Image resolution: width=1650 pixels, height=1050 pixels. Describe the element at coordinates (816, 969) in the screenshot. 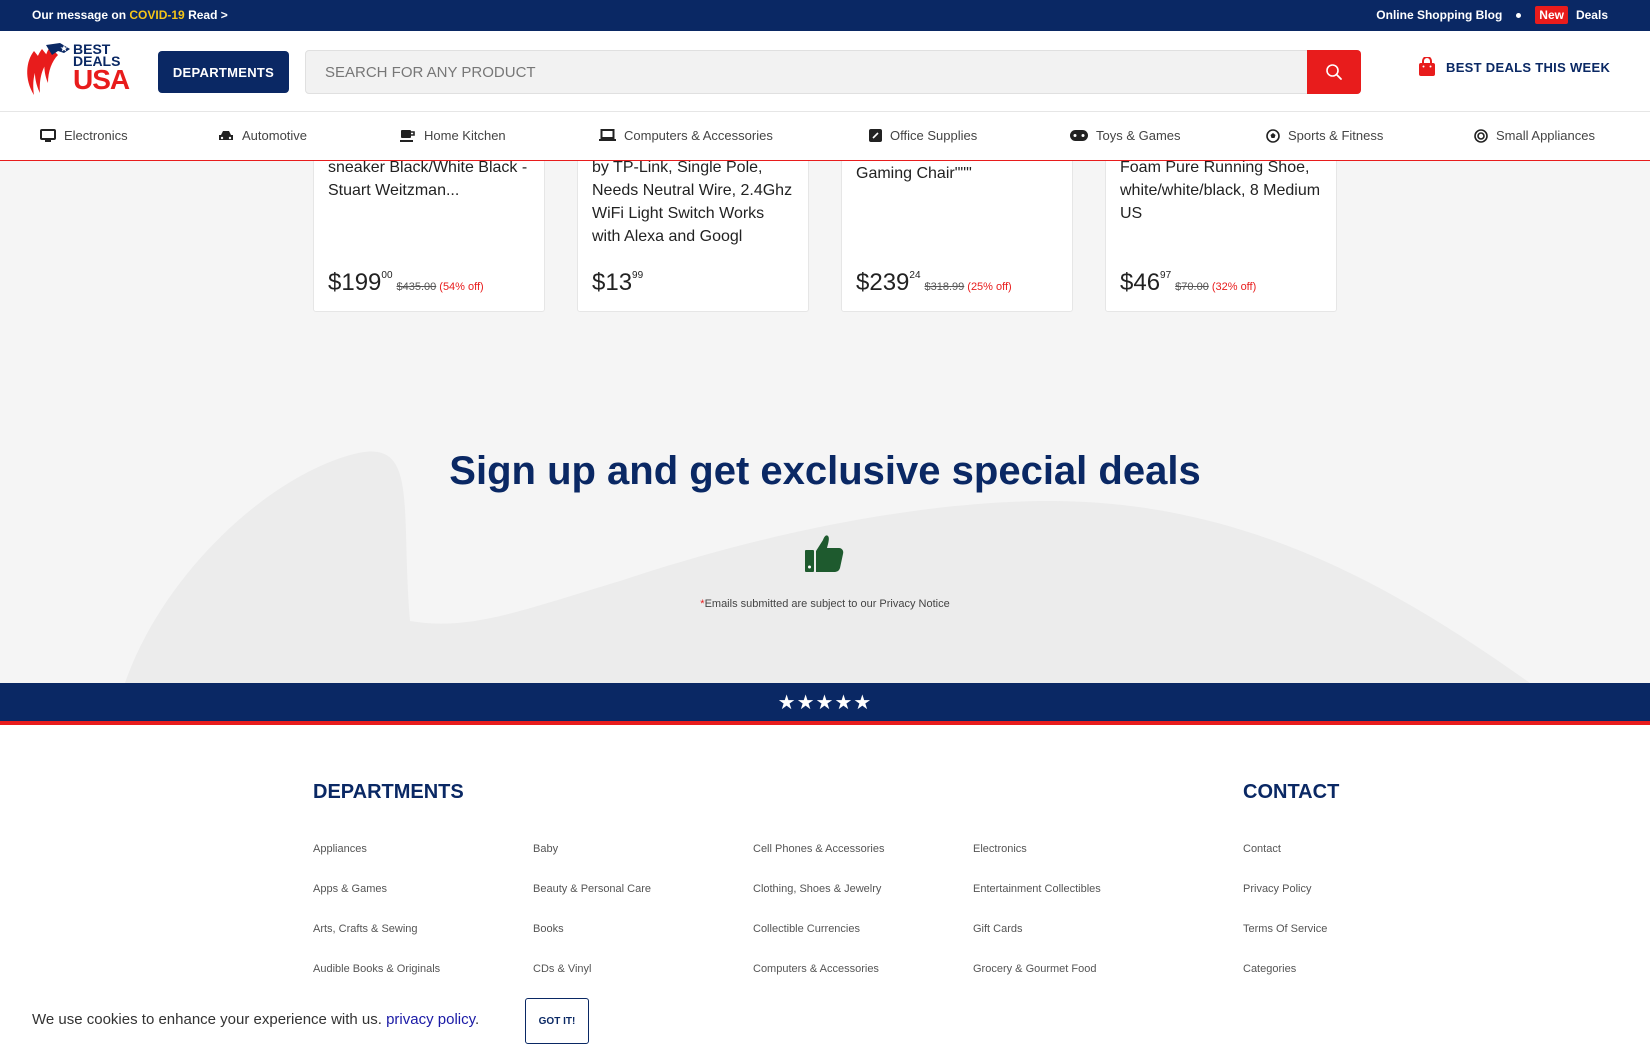

I see `footer-link: Computers & Accessories` at that location.